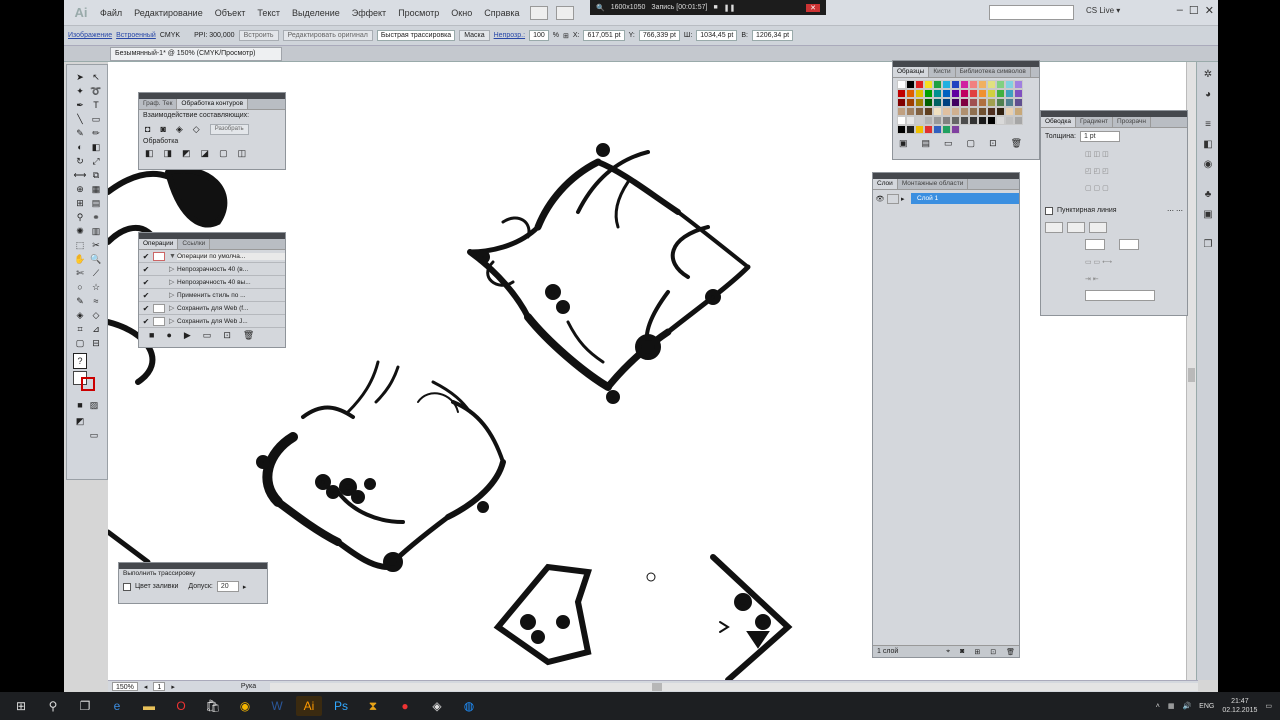 Image resolution: width=1280 pixels, height=720 pixels. I want to click on divide-icon: ◧, so click(149, 153).